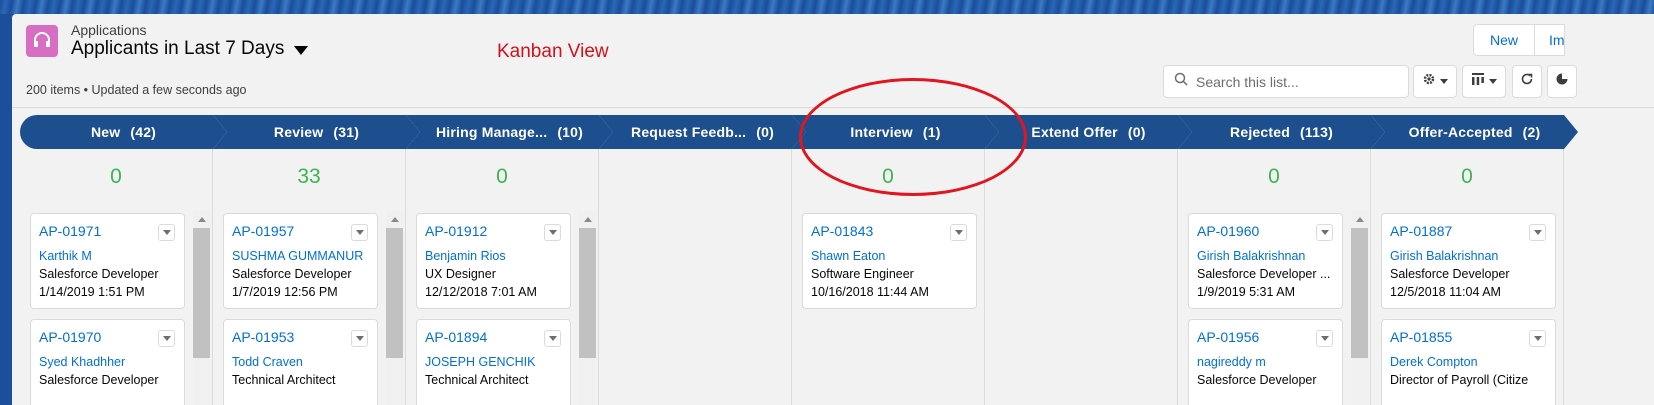  Describe the element at coordinates (1265, 337) in the screenshot. I see `record-id-link: AP-01956` at that location.